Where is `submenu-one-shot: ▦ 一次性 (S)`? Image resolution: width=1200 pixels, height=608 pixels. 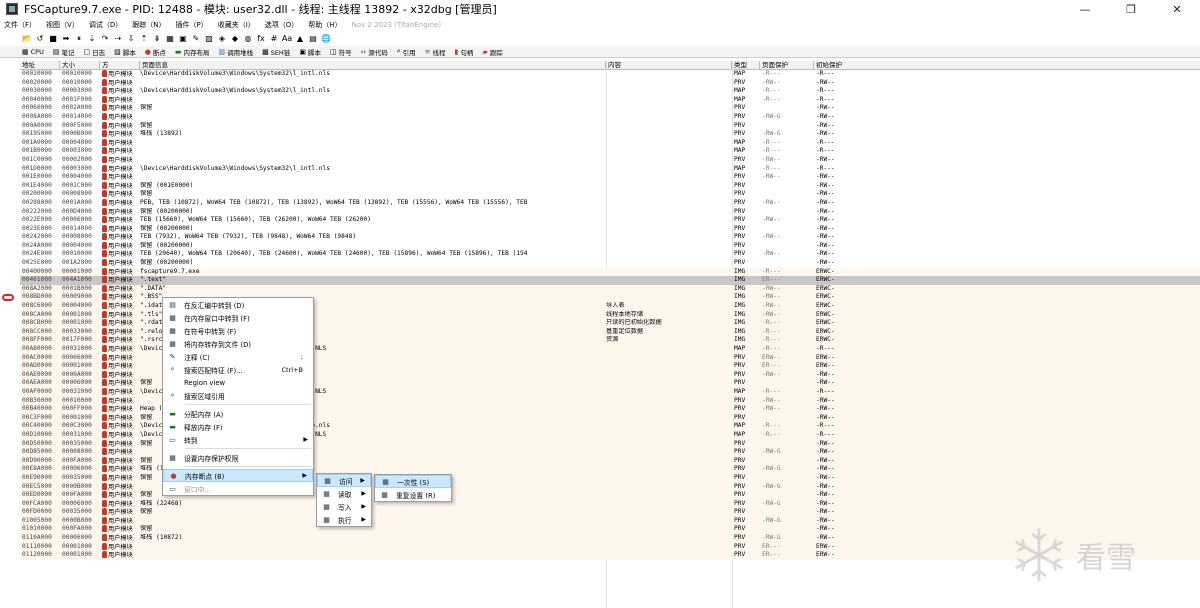 submenu-one-shot: ▦ 一次性 (S) is located at coordinates (413, 481).